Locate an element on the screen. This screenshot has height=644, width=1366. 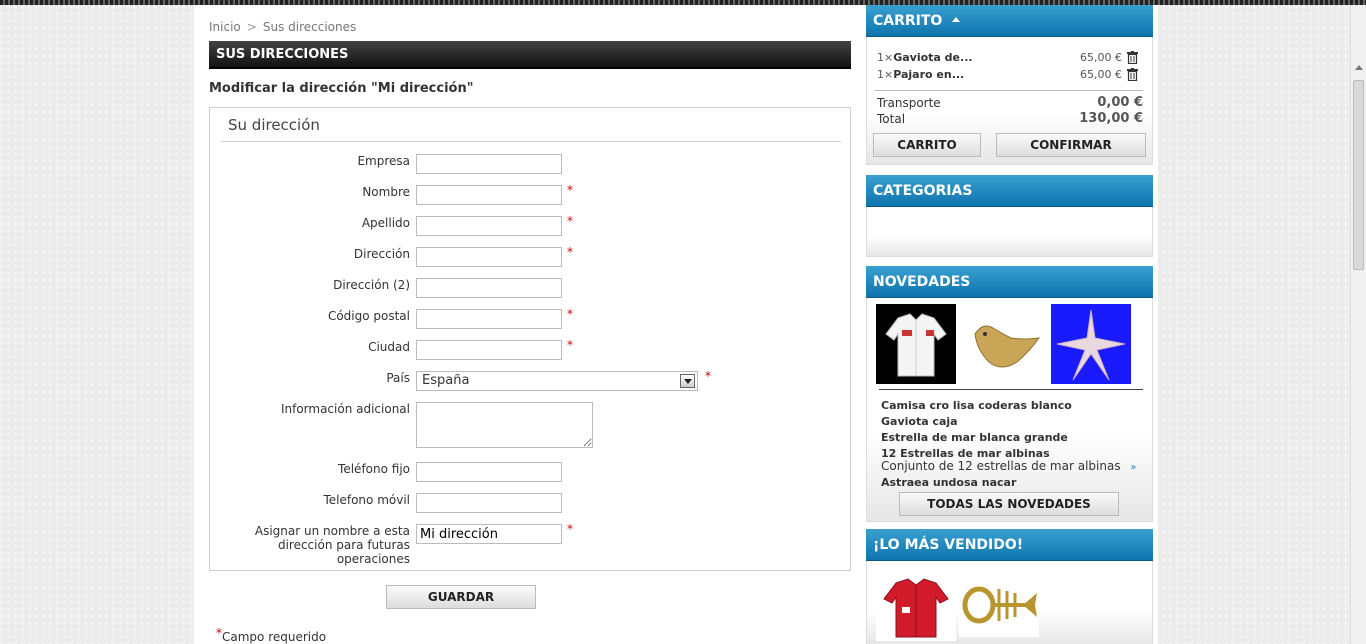
breadcrumb: Inicio > Sus direcciones is located at coordinates (282, 27).